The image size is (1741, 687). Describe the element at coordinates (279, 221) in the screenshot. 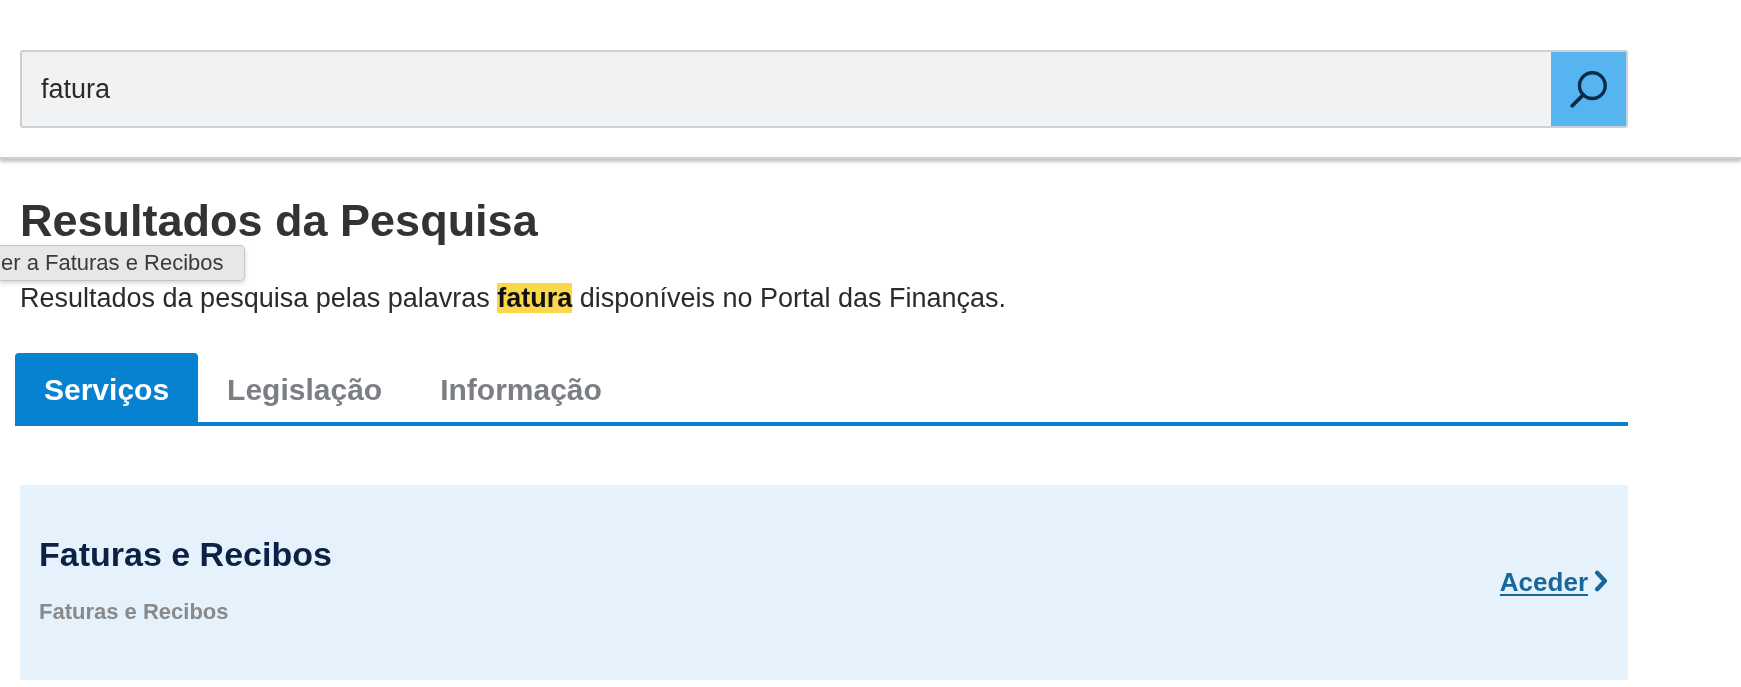

I see `page-heading: Resultados da Pesquisa` at that location.